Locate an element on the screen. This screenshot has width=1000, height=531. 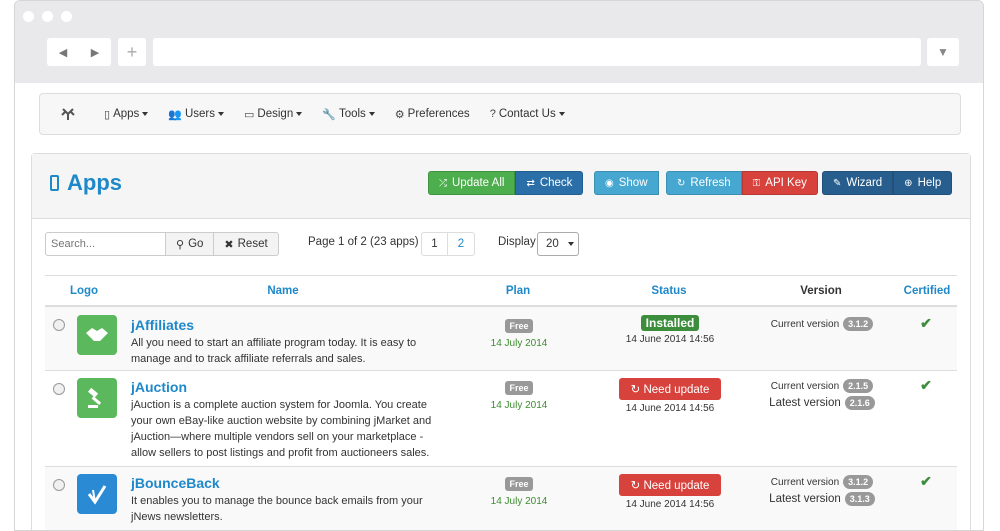
need-update-label: Need update is located at coordinates (676, 390).